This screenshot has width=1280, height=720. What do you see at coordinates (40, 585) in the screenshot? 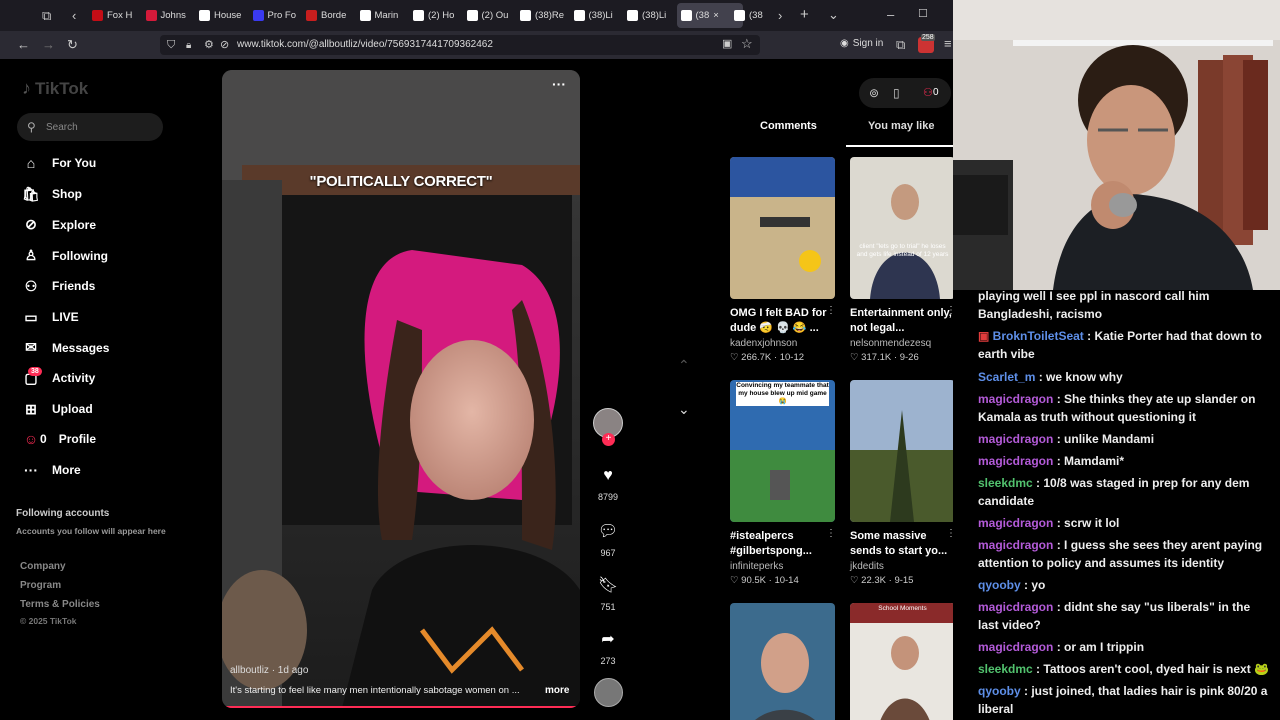
I see `footer-program-link: Program` at bounding box center [40, 585].